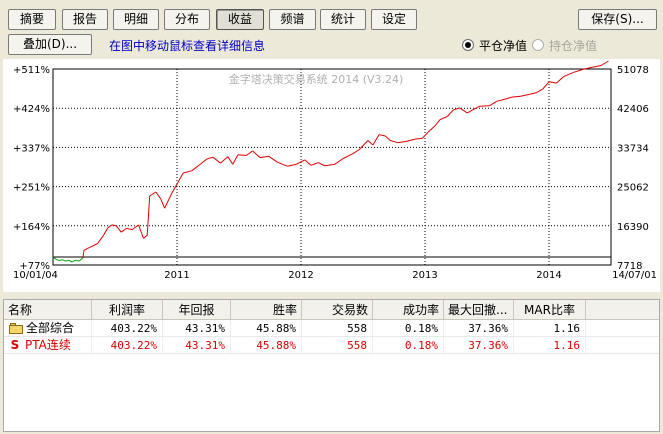 This screenshot has height=434, width=663. What do you see at coordinates (394, 19) in the screenshot?
I see `tab-settings: 设定` at bounding box center [394, 19].